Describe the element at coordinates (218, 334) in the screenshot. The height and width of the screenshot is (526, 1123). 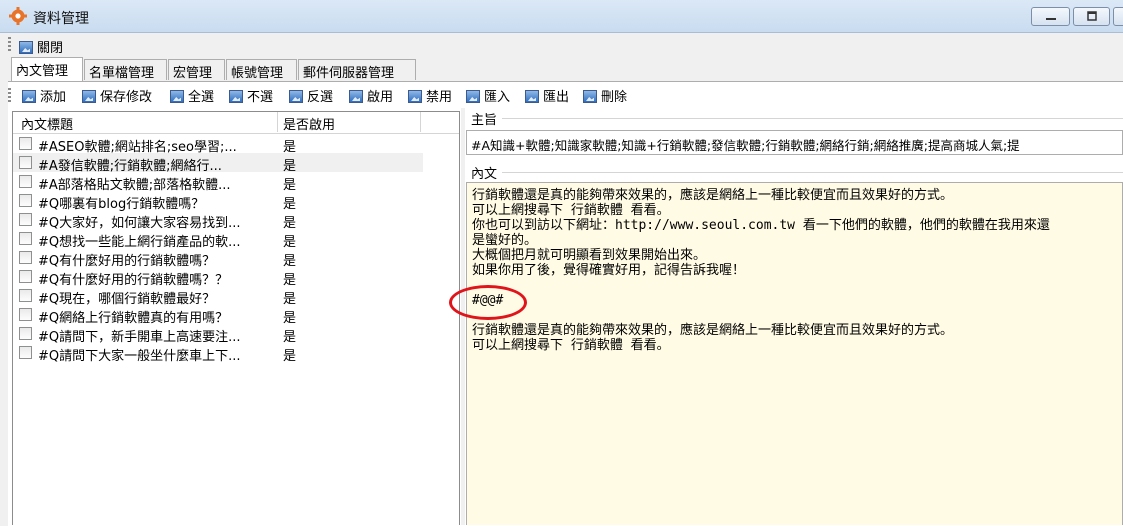
I see `list-row: #Q請問下，新手開車上高速要注... 是` at that location.